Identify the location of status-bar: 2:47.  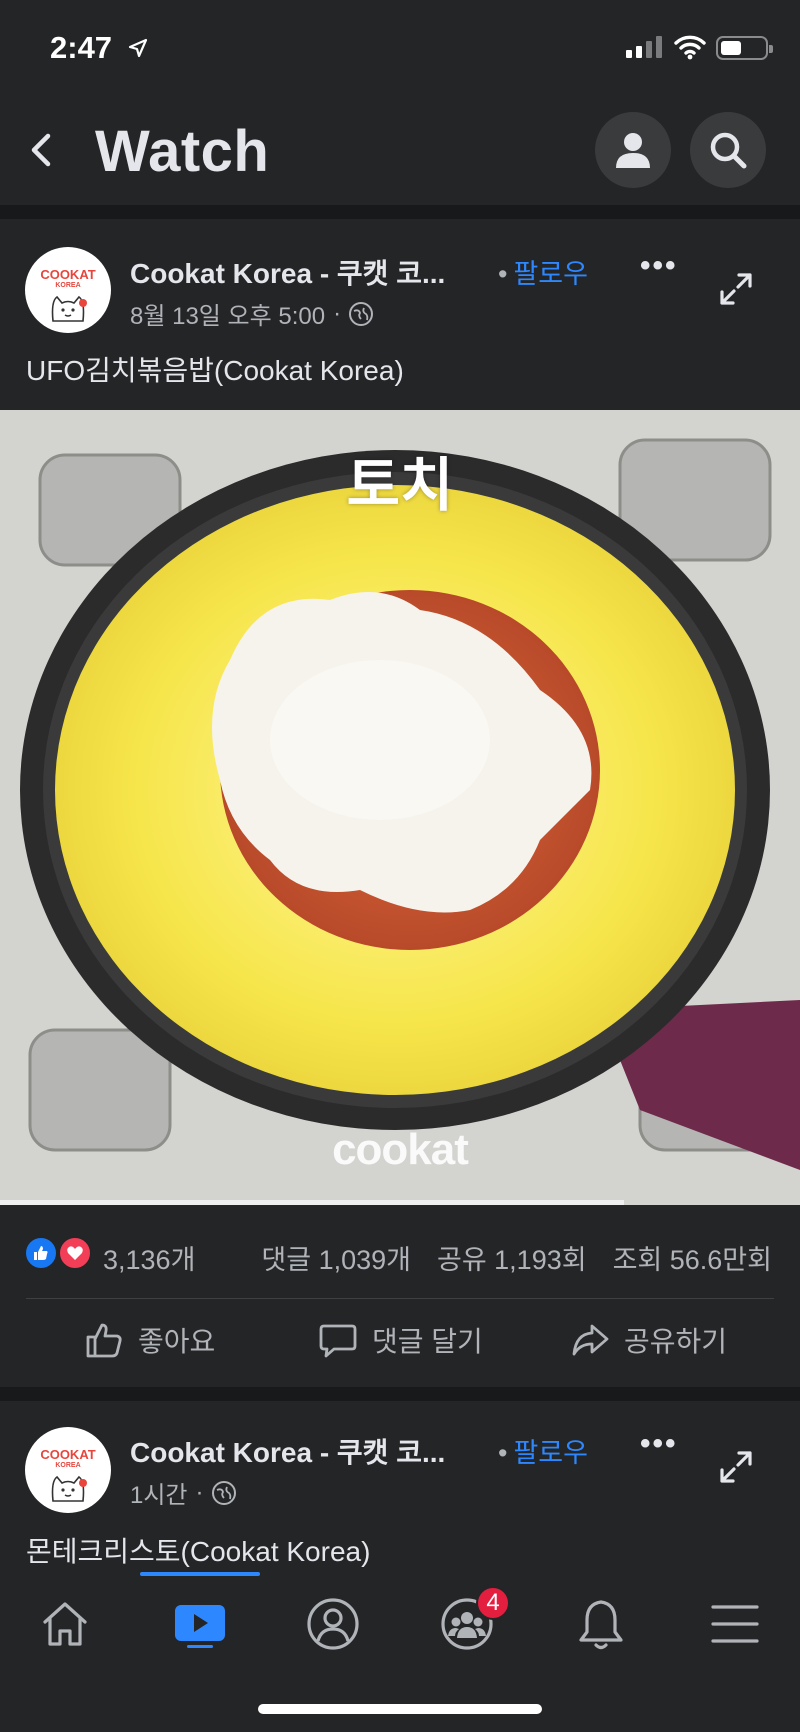
(400, 50).